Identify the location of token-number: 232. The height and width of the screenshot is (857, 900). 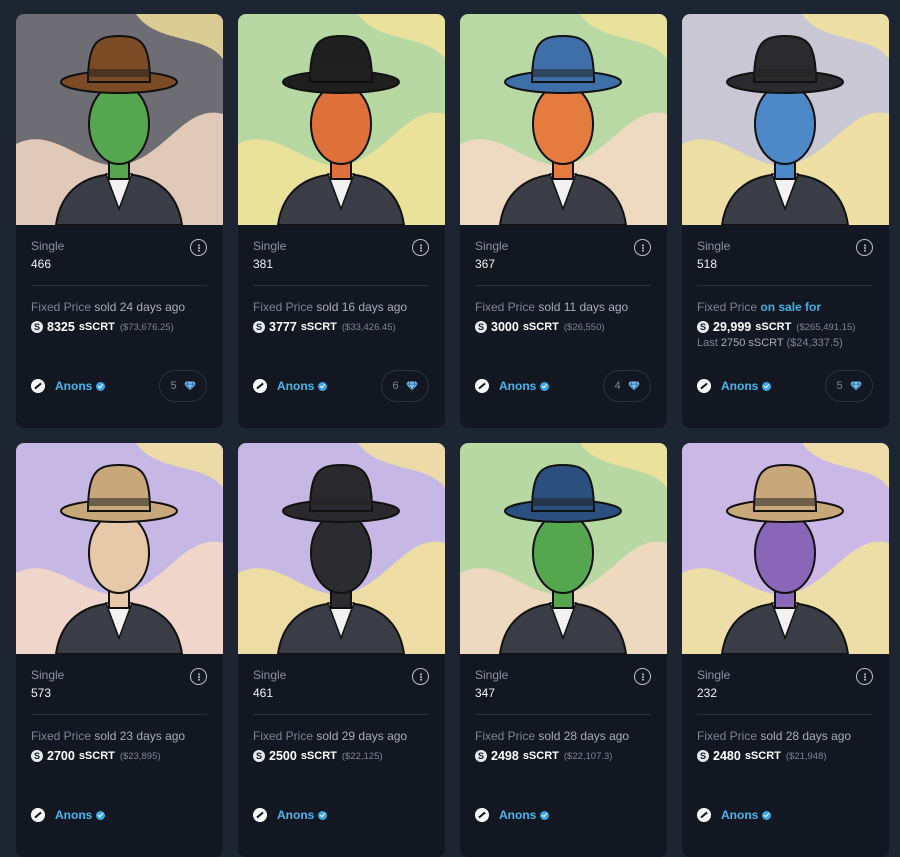
(707, 693).